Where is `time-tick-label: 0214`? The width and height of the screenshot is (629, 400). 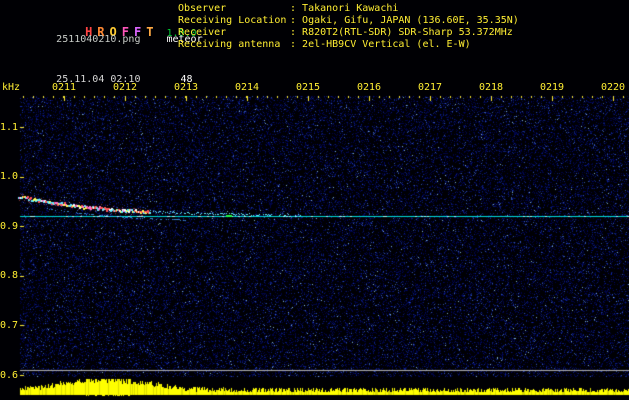 time-tick-label: 0214 is located at coordinates (247, 87).